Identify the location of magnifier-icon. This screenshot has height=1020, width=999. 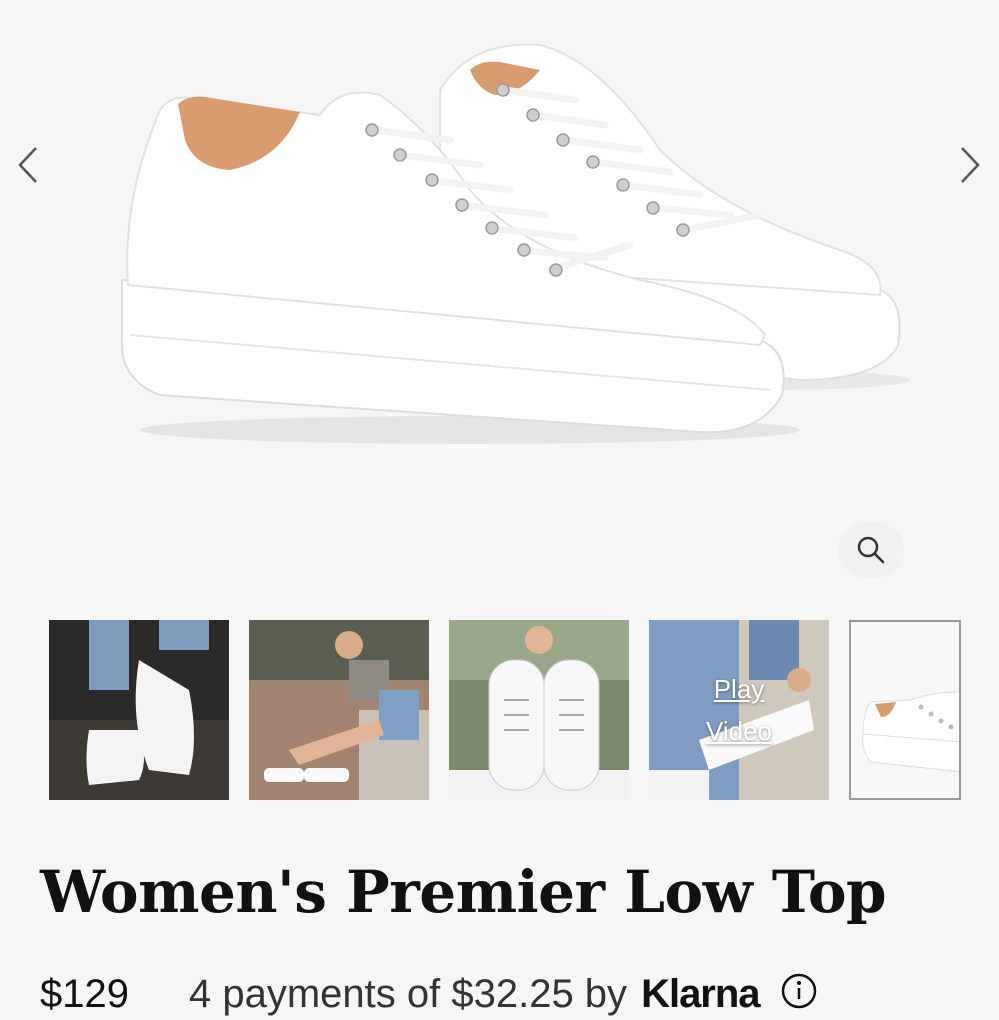
(871, 550).